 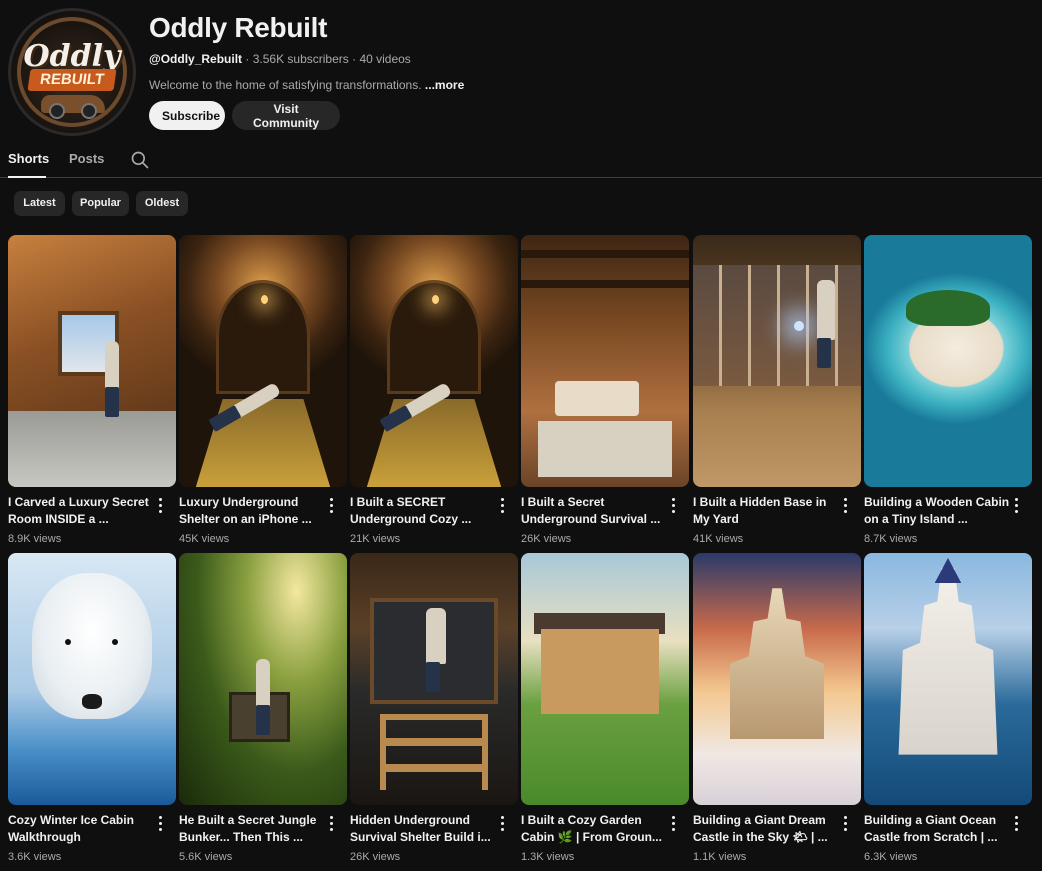 What do you see at coordinates (444, 85) in the screenshot?
I see `more-link: ...more` at bounding box center [444, 85].